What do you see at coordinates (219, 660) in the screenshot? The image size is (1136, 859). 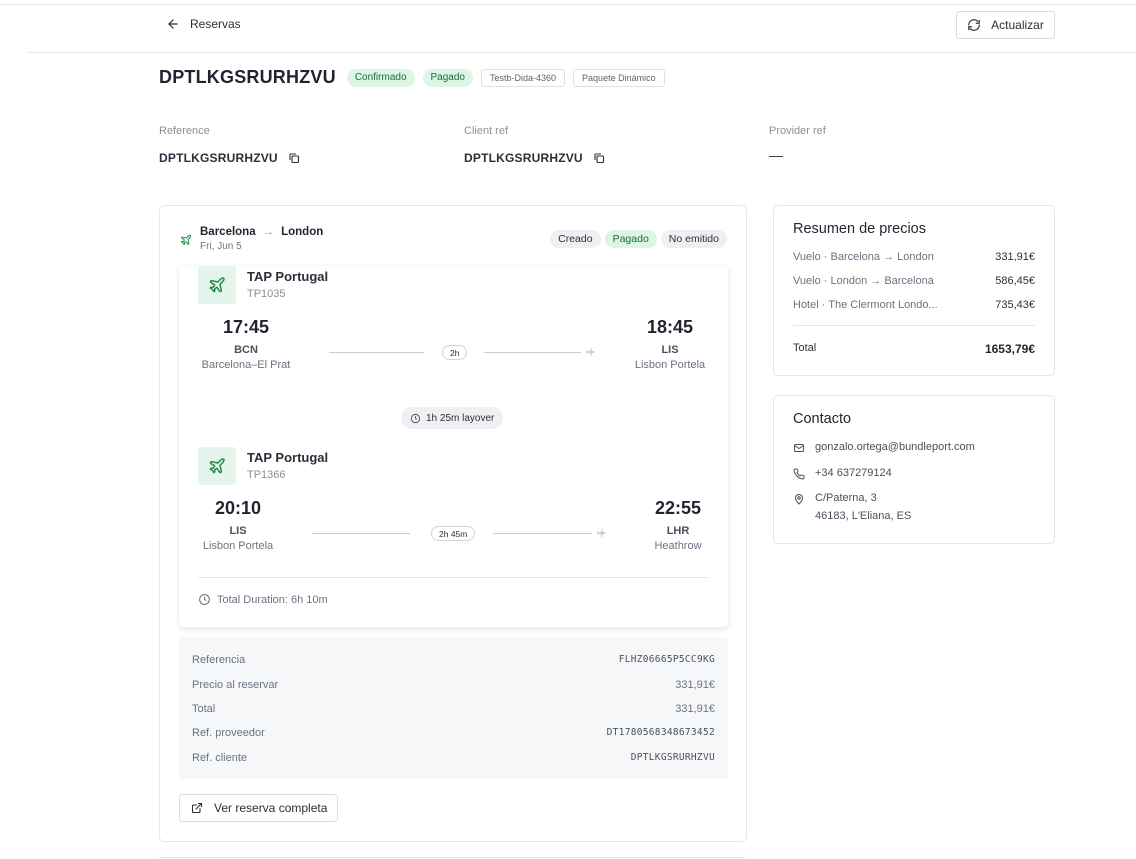 I see `detail-label: Referencia` at bounding box center [219, 660].